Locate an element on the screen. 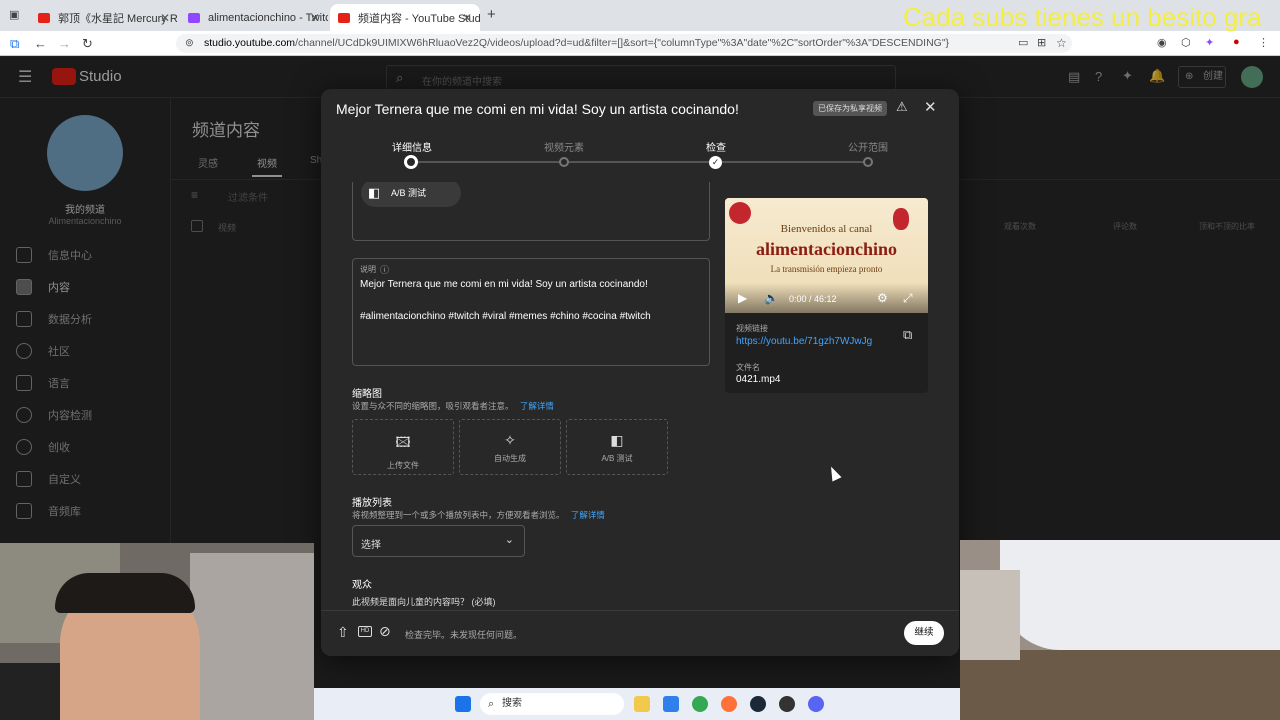 The width and height of the screenshot is (1280, 720). twitch-ext-icon: ✦ is located at coordinates (1209, 42).